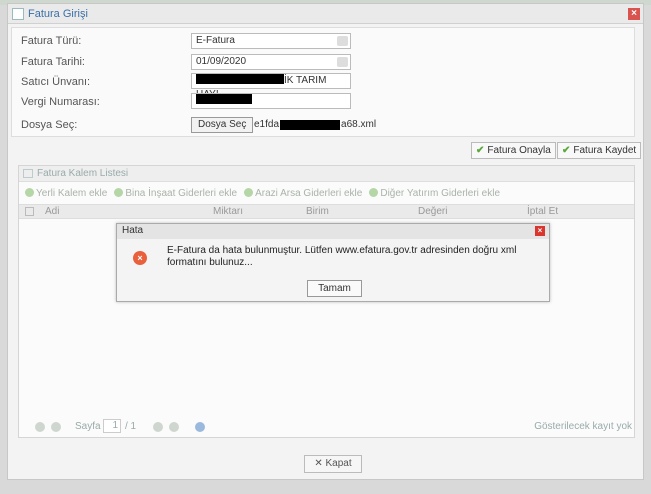  What do you see at coordinates (334, 288) in the screenshot?
I see `tamam-button: Tamam` at bounding box center [334, 288].